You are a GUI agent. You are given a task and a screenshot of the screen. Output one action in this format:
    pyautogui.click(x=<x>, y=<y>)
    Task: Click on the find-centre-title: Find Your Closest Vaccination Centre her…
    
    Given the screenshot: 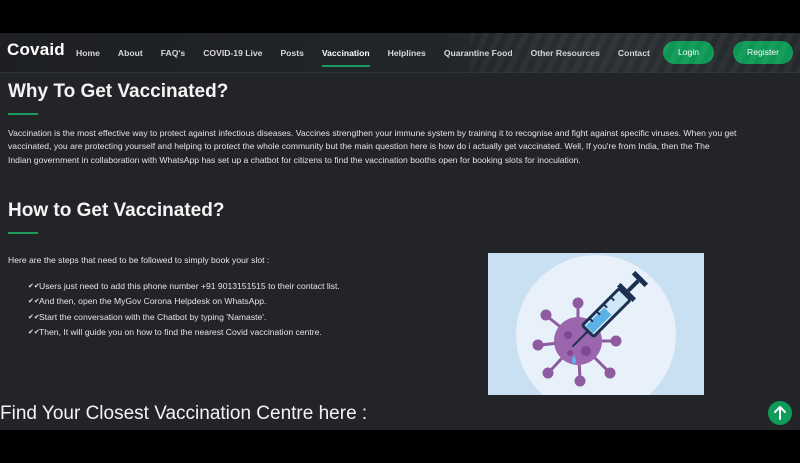 What is the action you would take?
    pyautogui.click(x=184, y=413)
    